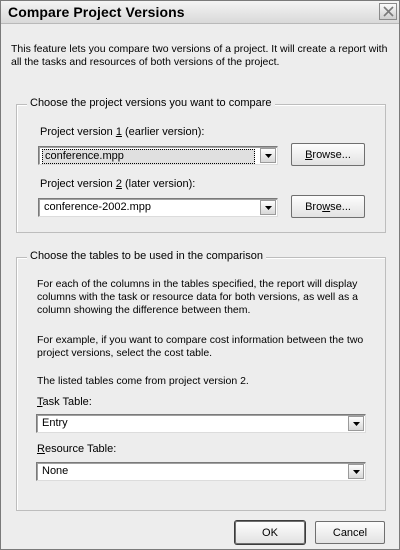 This screenshot has height=550, width=400. Describe the element at coordinates (158, 207) in the screenshot. I see `version2-select: conference-2002.mpp` at that location.